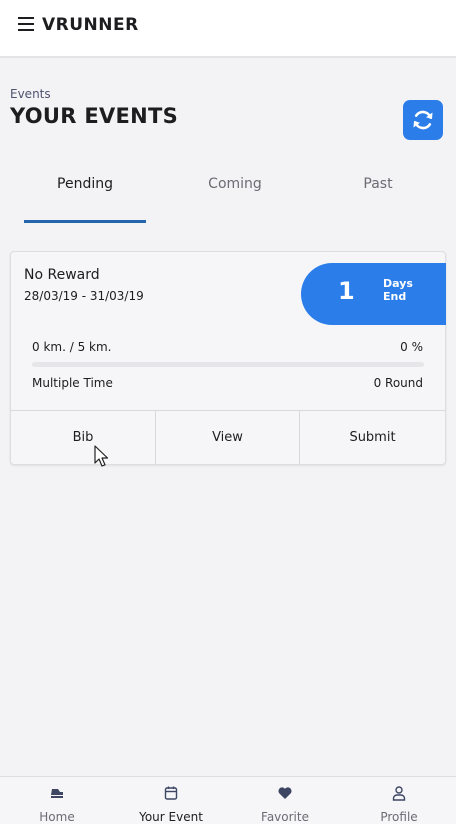 This screenshot has height=824, width=456. Describe the element at coordinates (398, 283) in the screenshot. I see `days-label-line1: Days` at that location.